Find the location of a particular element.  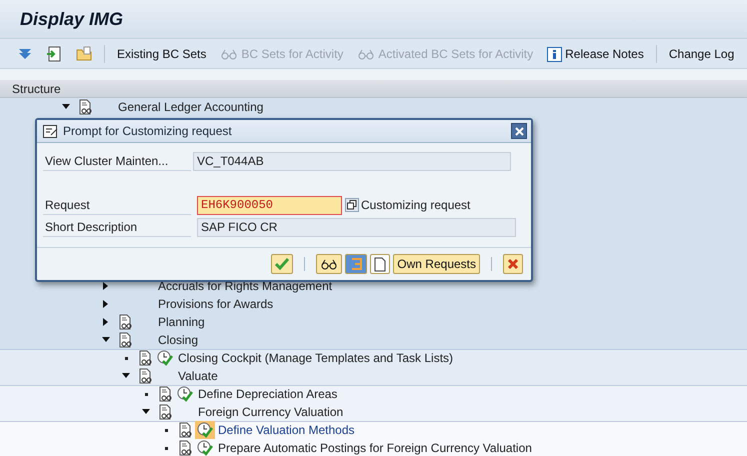

cancel-button is located at coordinates (513, 264).